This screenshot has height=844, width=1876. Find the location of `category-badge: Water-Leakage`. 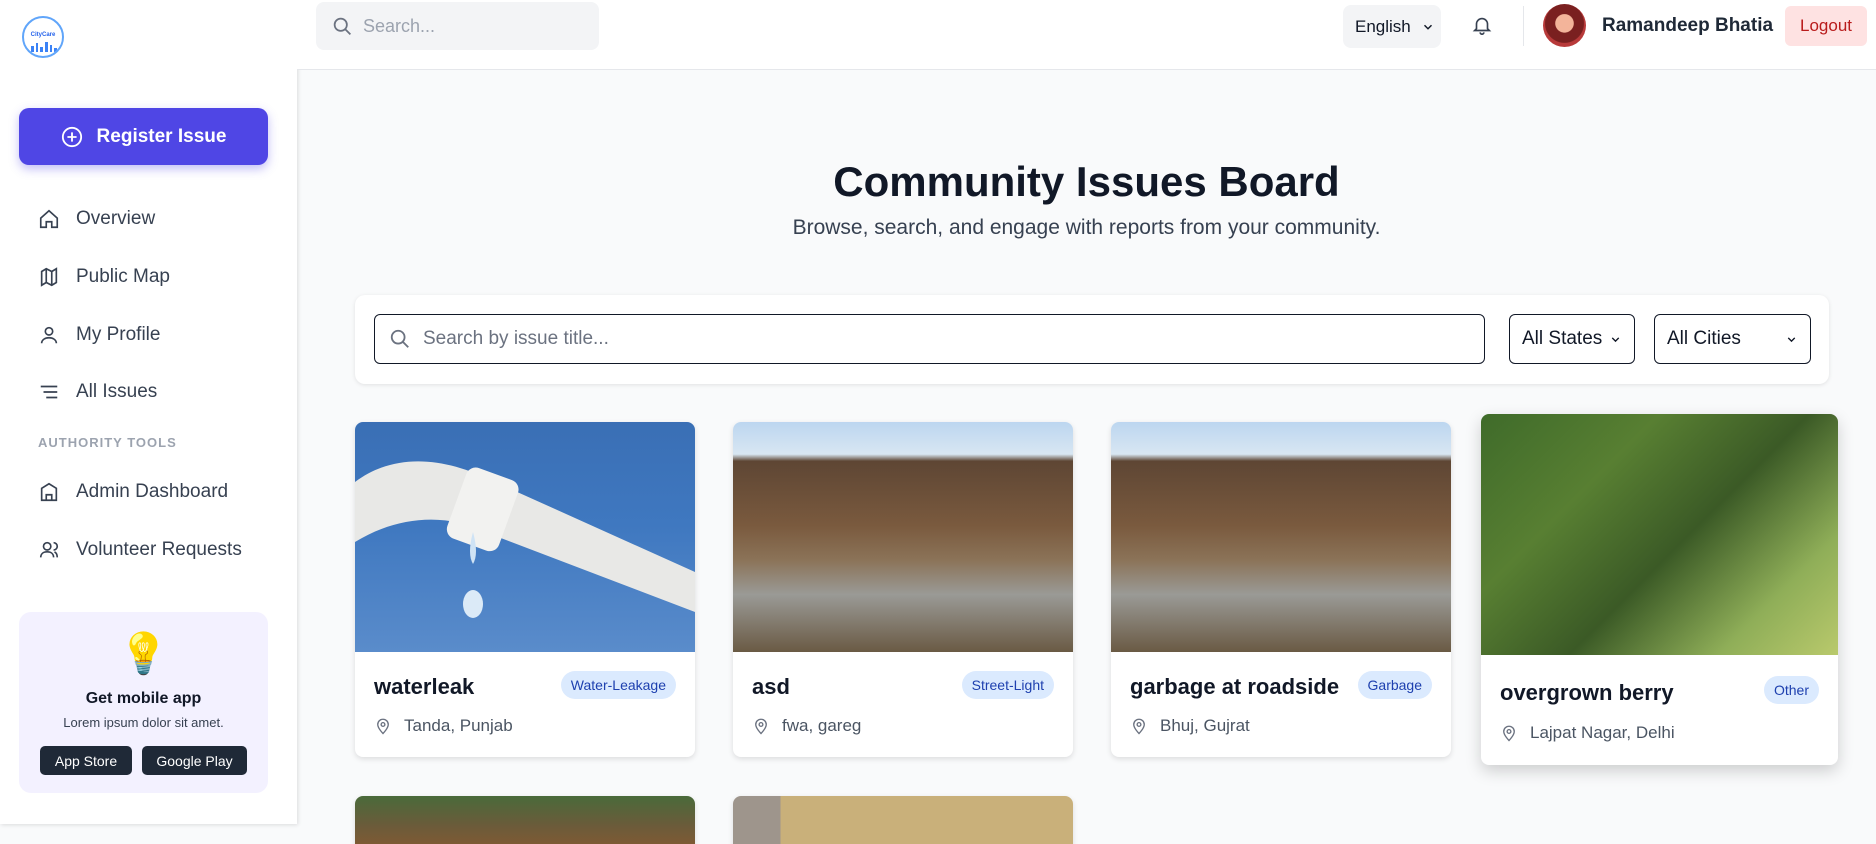

category-badge: Water-Leakage is located at coordinates (618, 685).